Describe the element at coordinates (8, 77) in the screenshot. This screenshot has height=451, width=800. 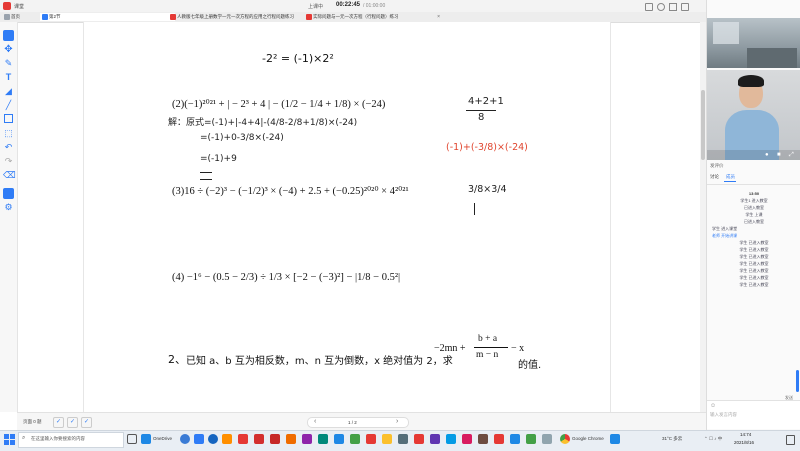
I see `text-tool-icon: T` at that location.